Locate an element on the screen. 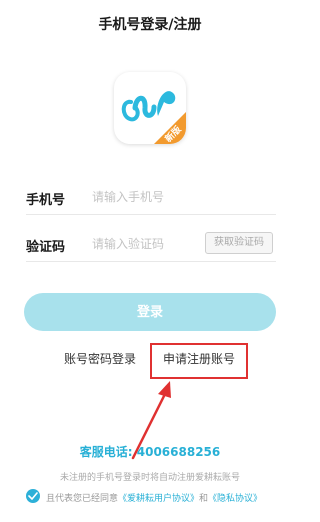  get-code-button: 获取验证码 is located at coordinates (239, 243).